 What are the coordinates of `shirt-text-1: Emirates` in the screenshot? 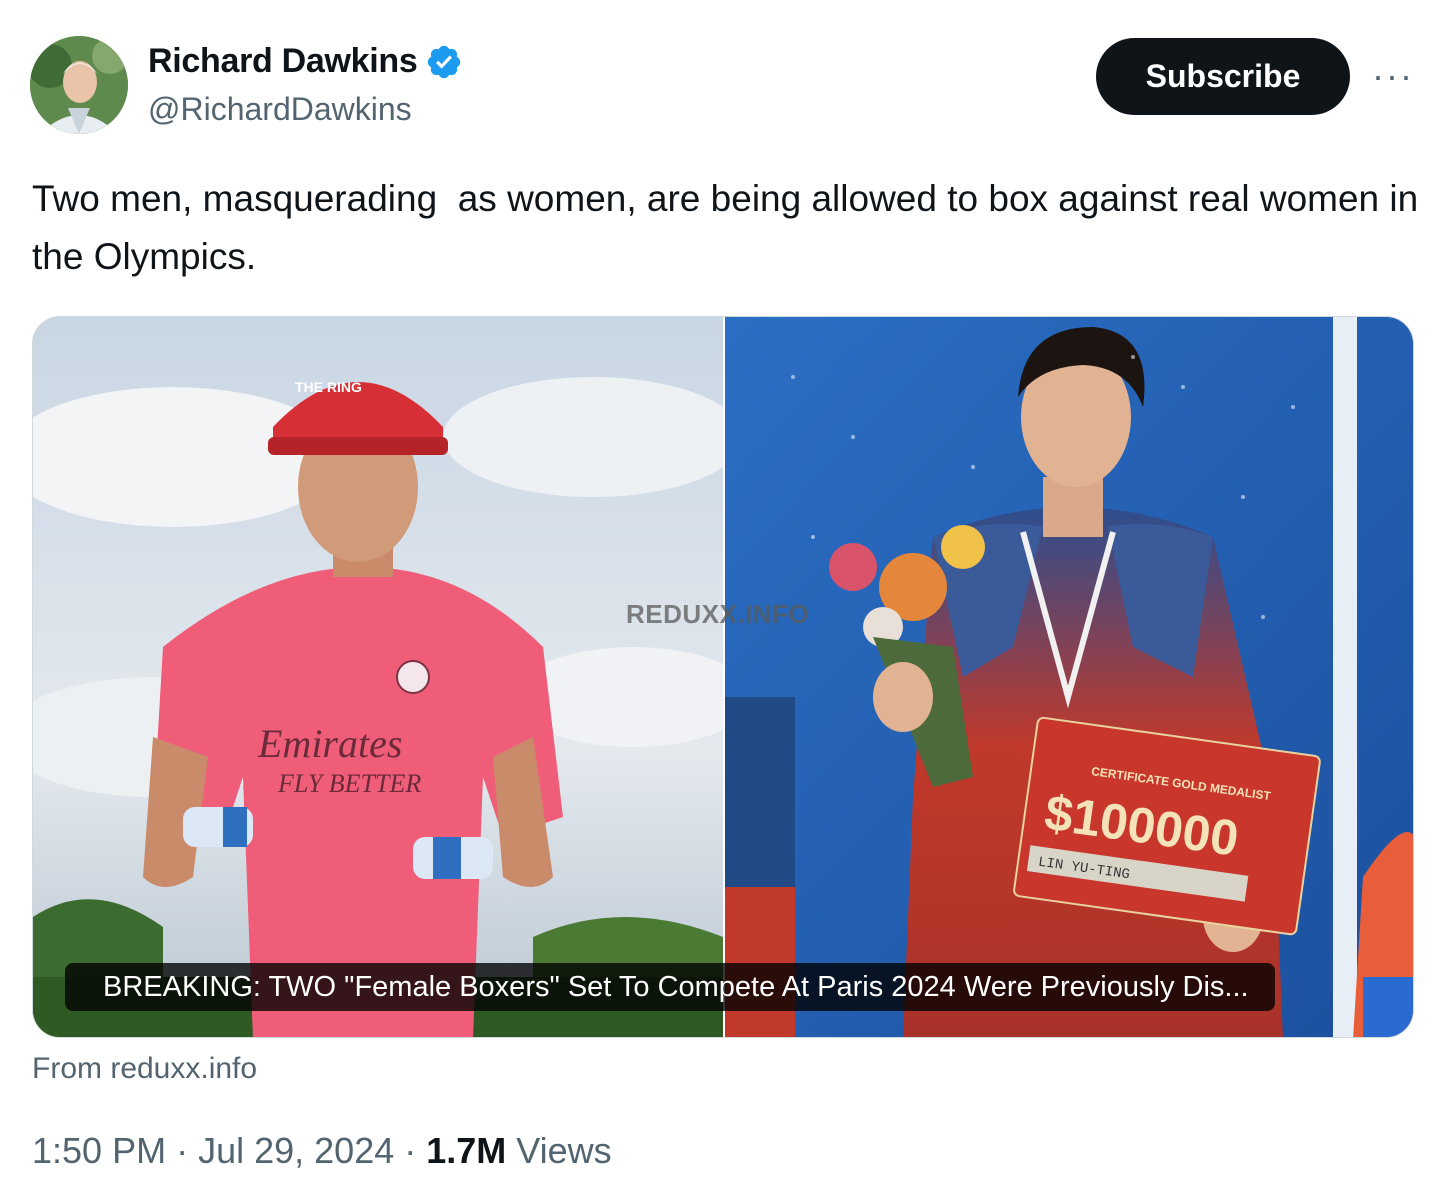 It's located at (329, 743).